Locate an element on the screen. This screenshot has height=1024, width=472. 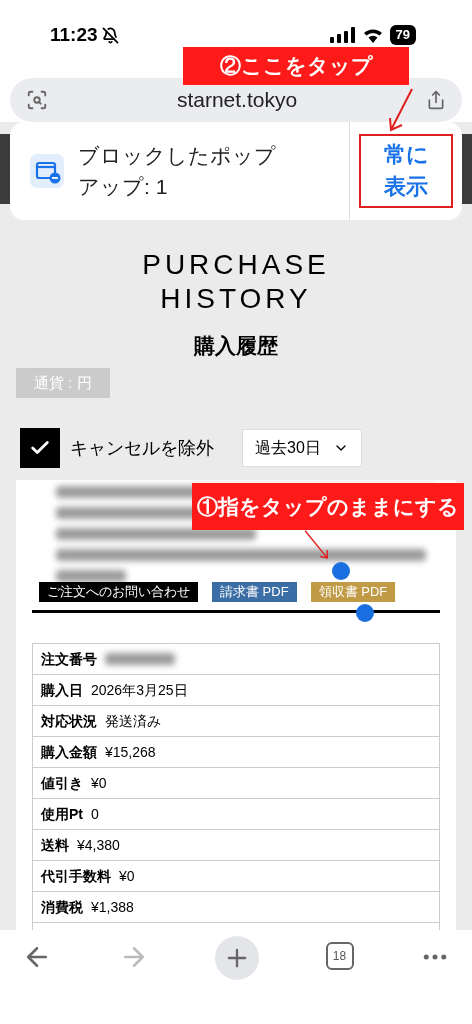
status-time: 11:23 is located at coordinates (74, 34).